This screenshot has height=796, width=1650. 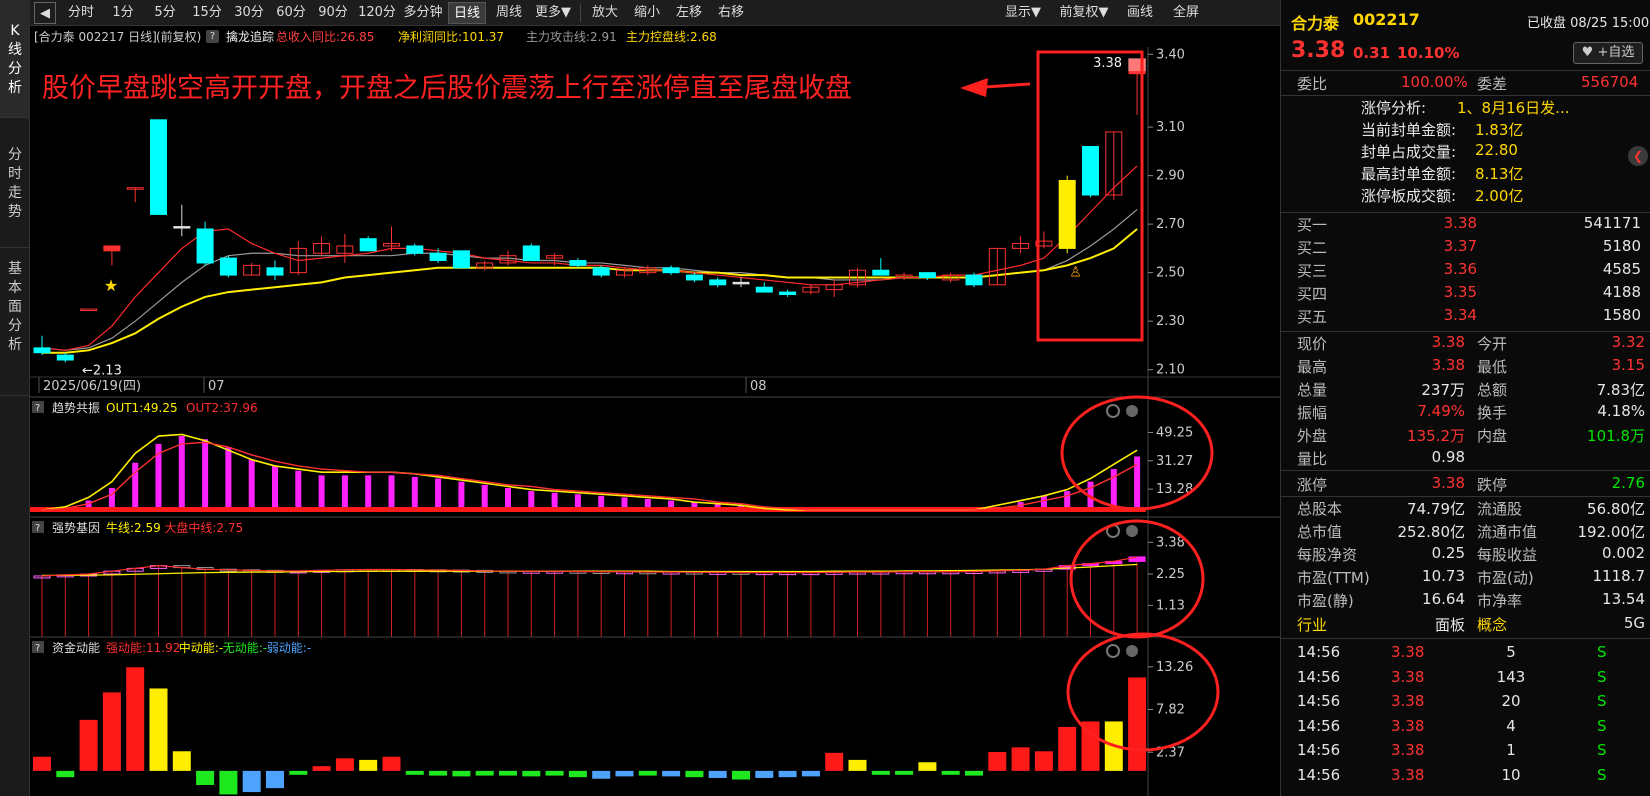 What do you see at coordinates (1140, 13) in the screenshot?
I see `toolbar-right-2: 画线` at bounding box center [1140, 13].